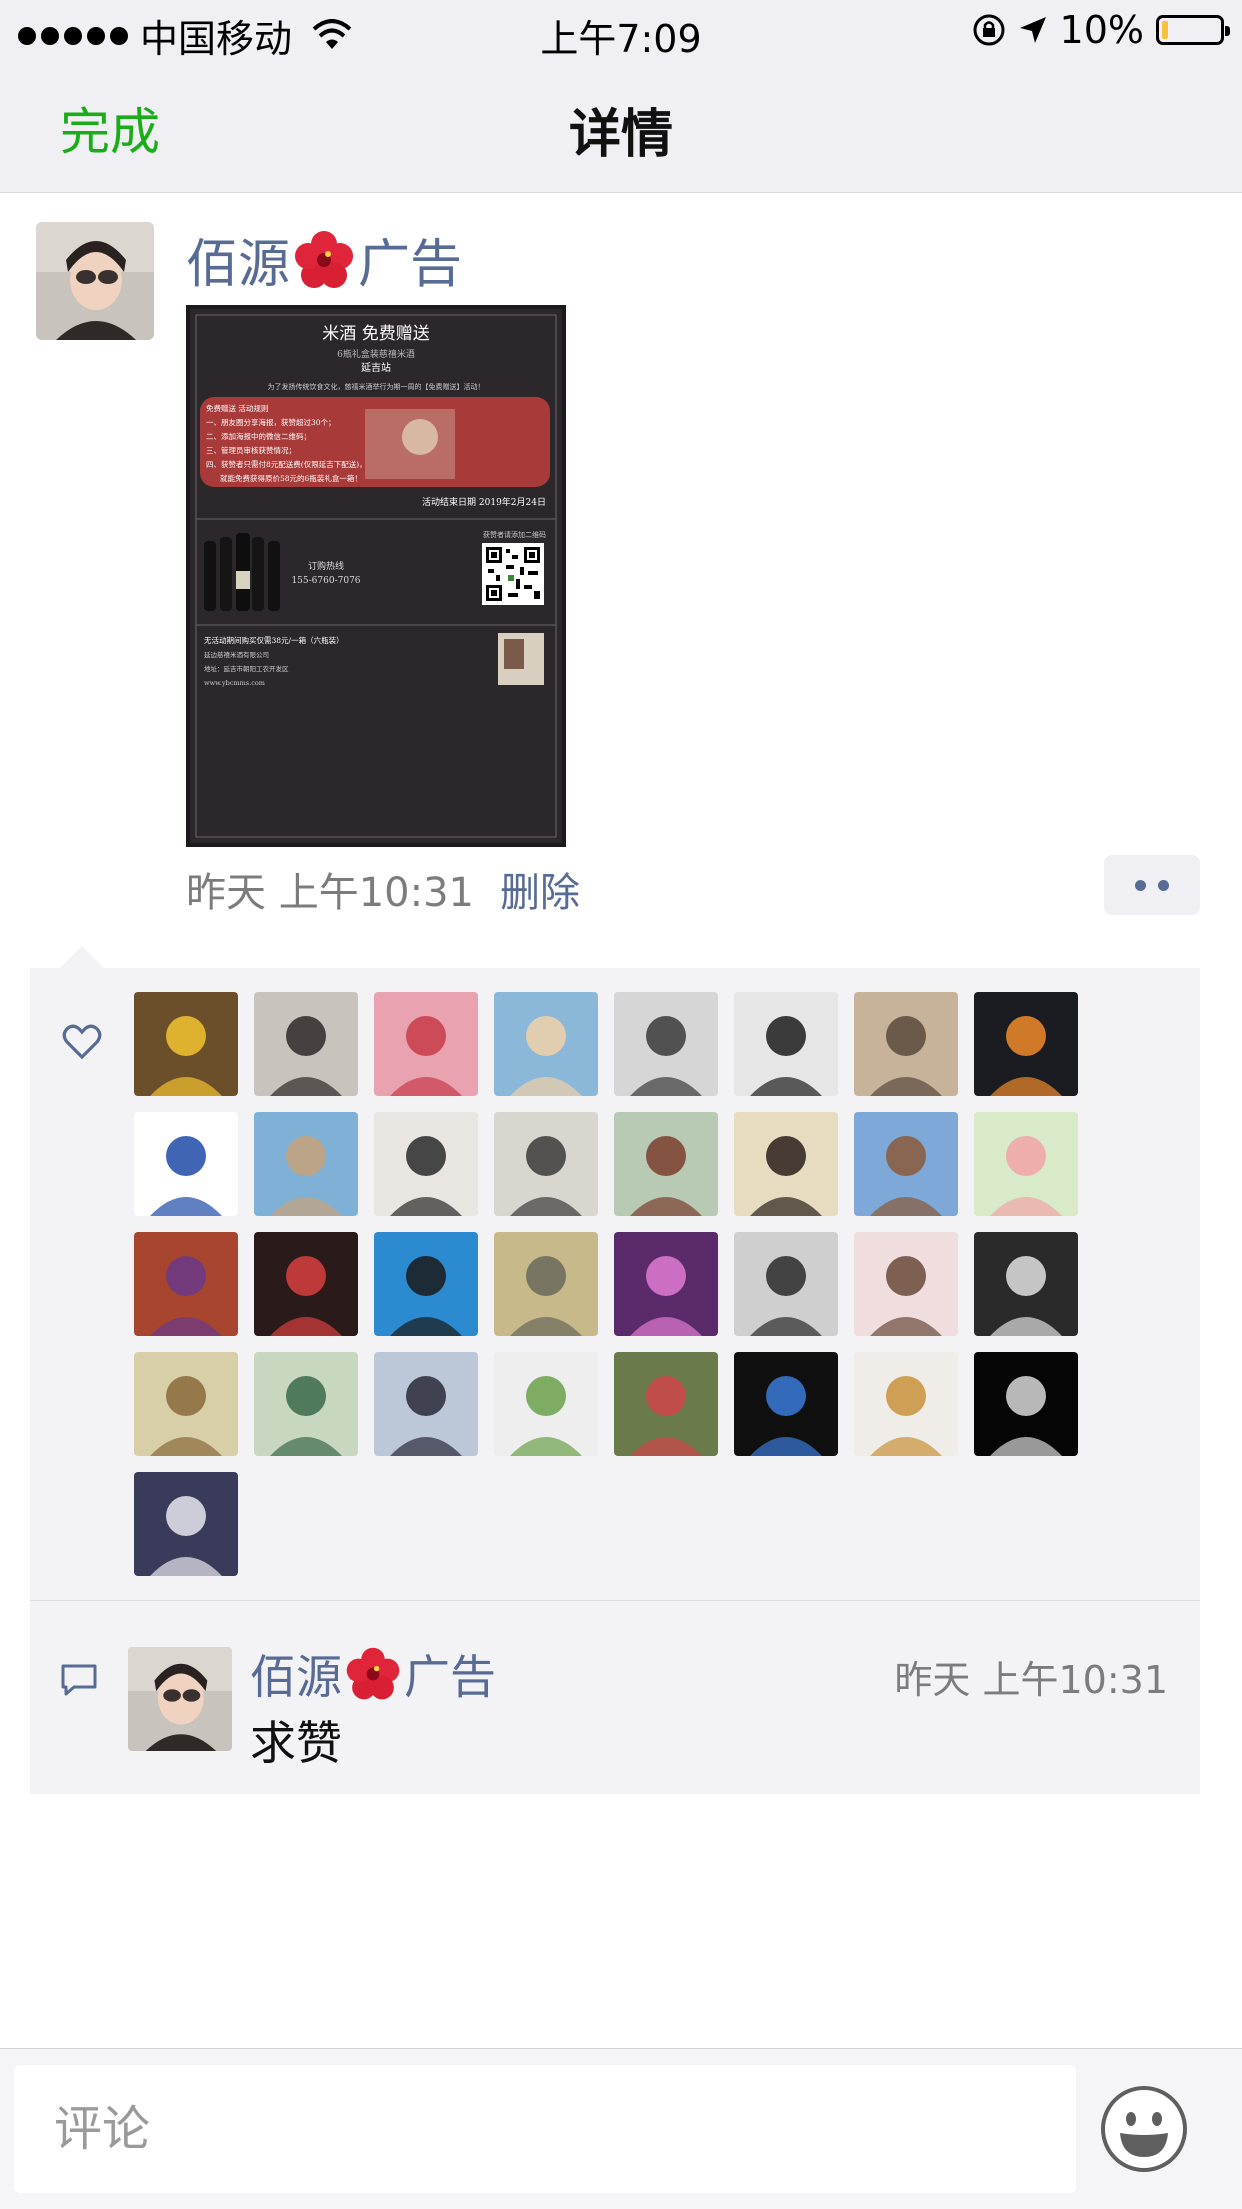 The image size is (1242, 2209). I want to click on navigation-bar: 完成 详情, so click(621, 127).